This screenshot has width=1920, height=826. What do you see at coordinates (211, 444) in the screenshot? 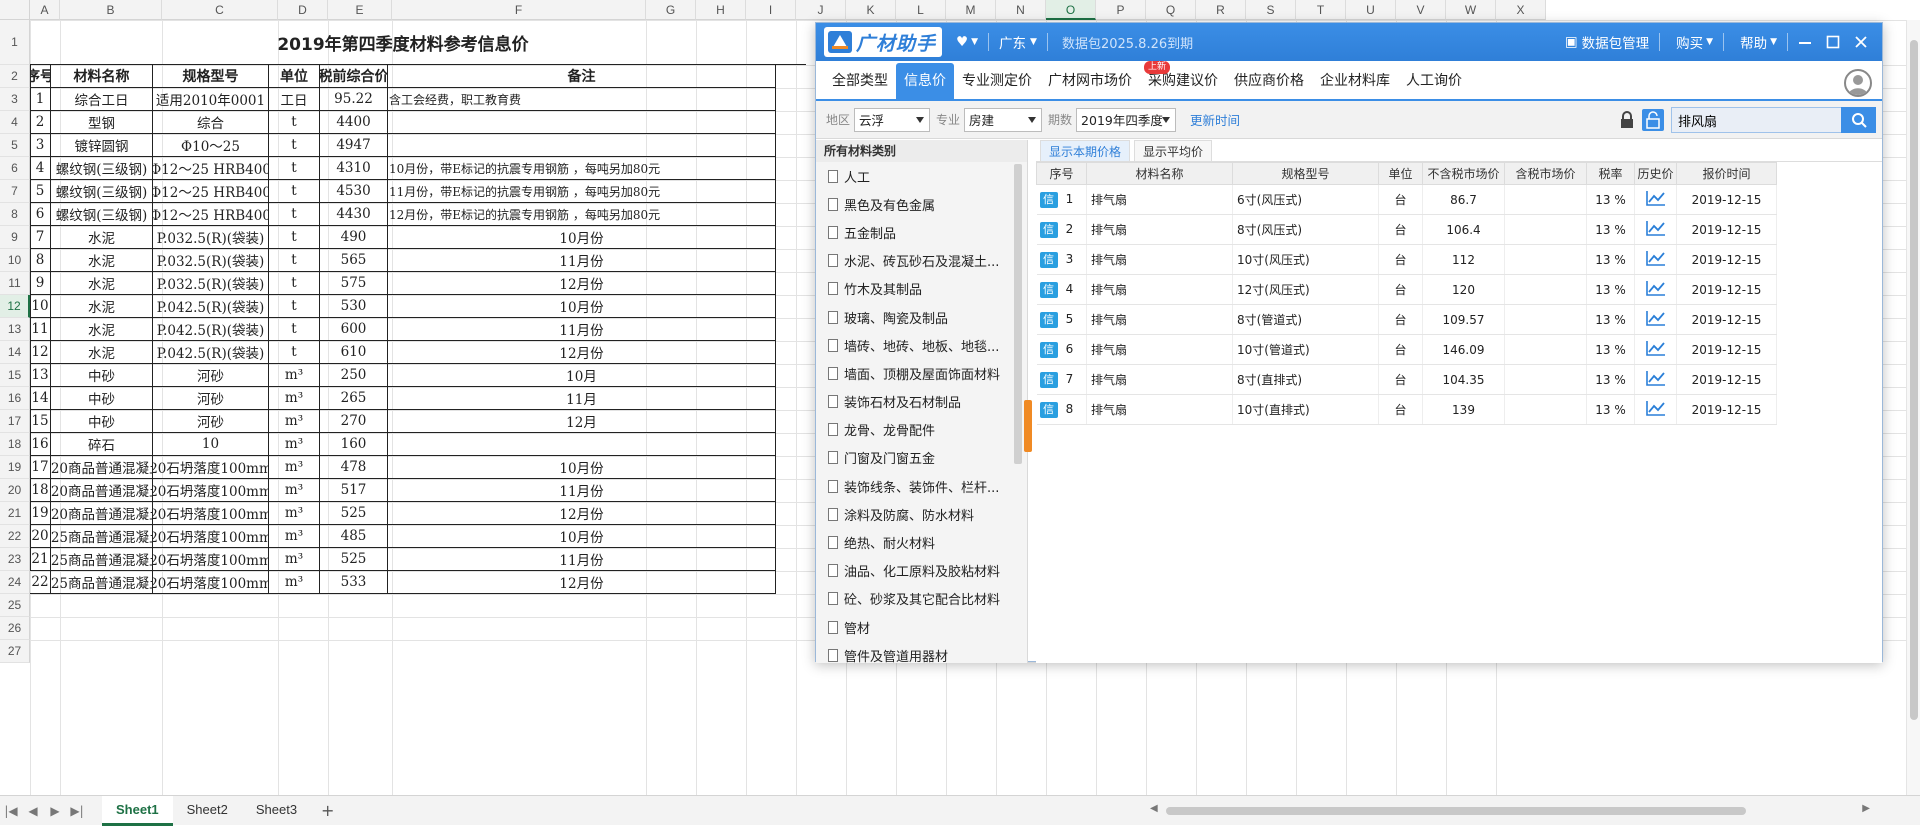
I see `sheet-cell: 10` at bounding box center [211, 444].